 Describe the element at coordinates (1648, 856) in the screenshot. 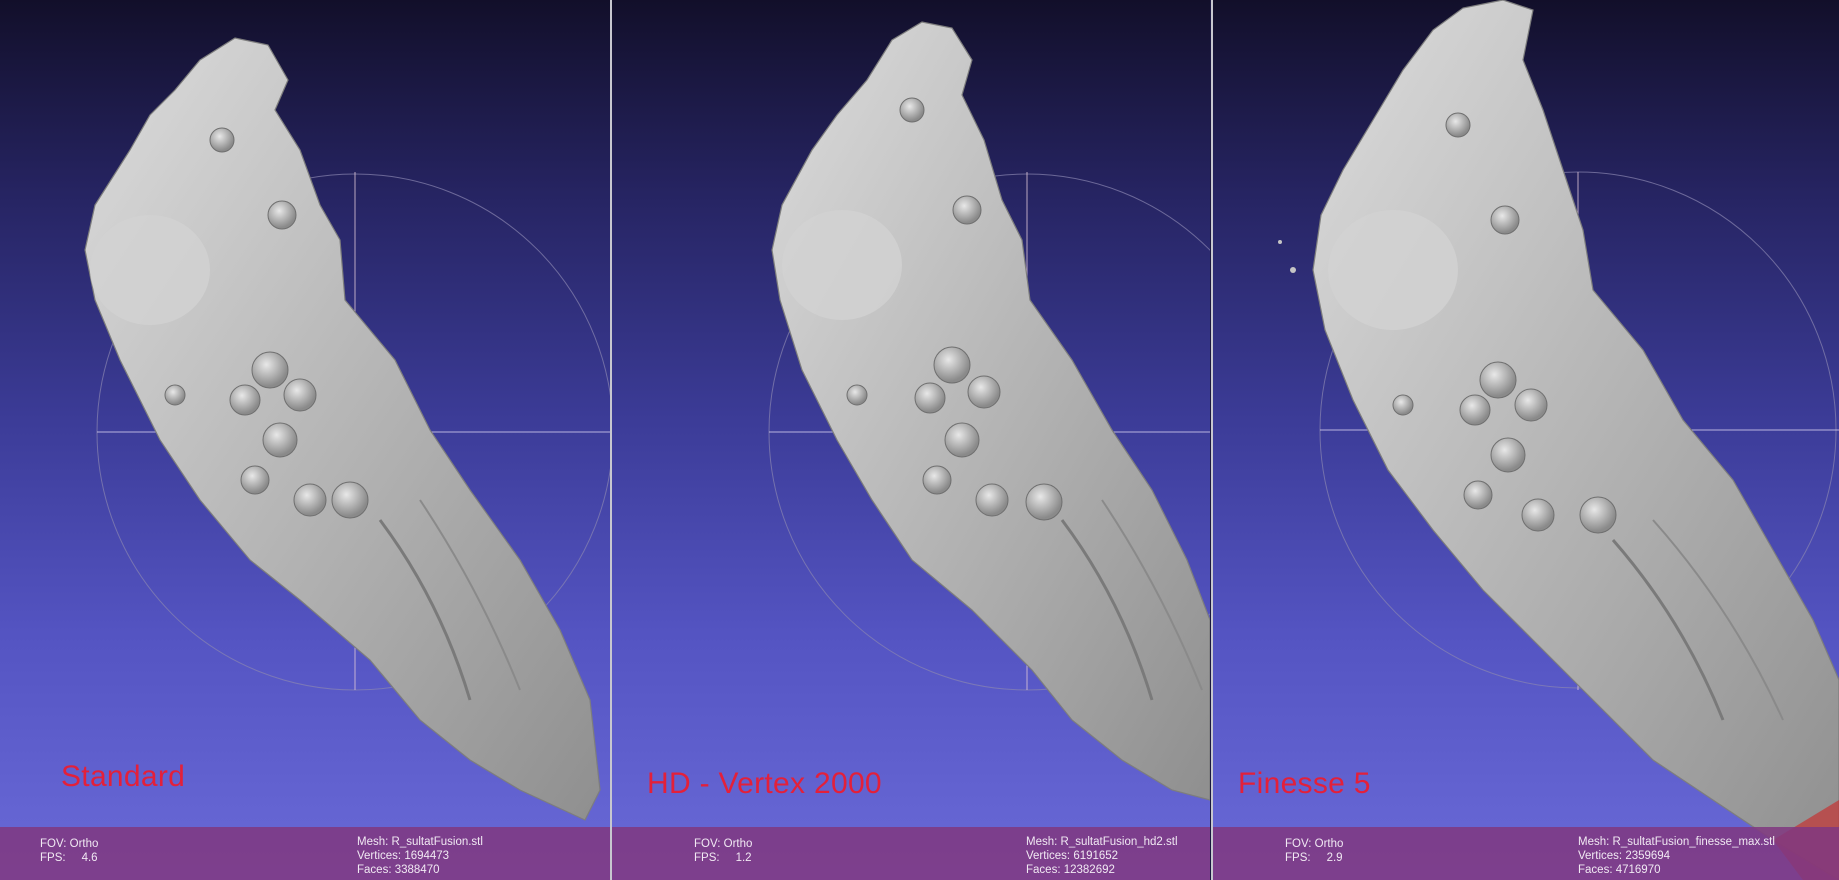

I see `vertices-value: 2359694` at that location.